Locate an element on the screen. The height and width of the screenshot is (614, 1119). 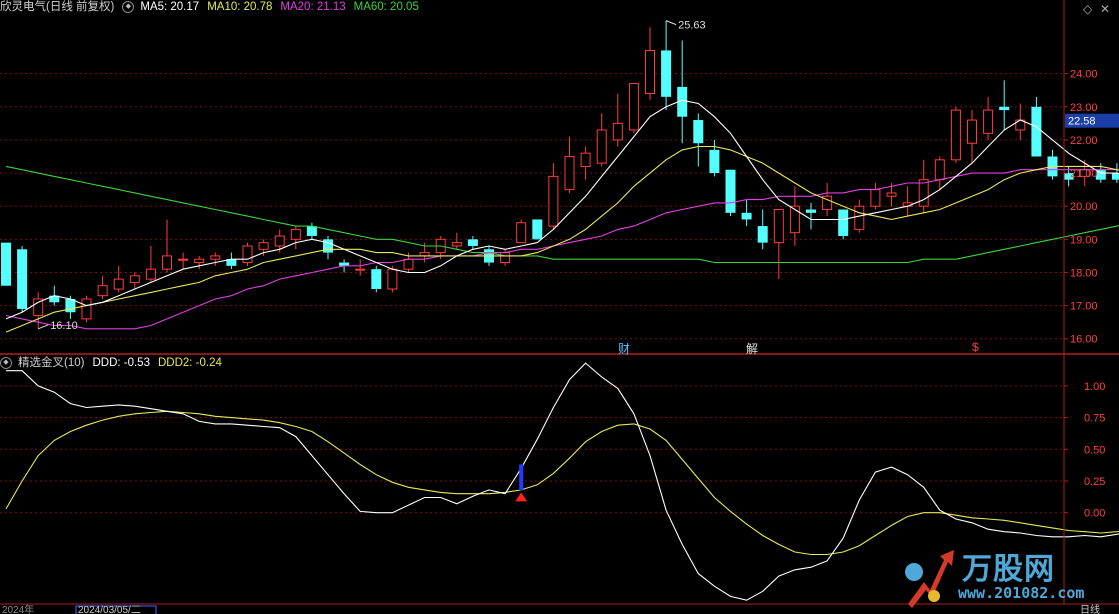
high-pointer is located at coordinates (671, 23).